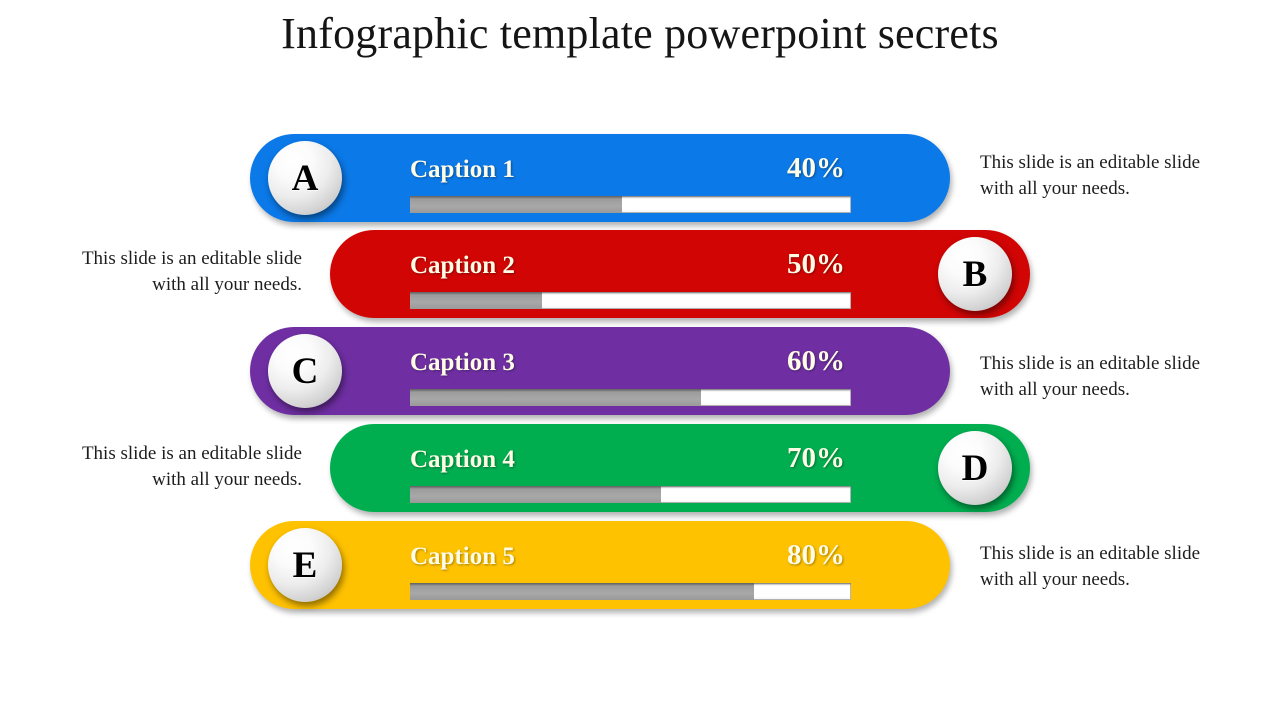  I want to click on row-content: Caption 1 40%, so click(630, 178).